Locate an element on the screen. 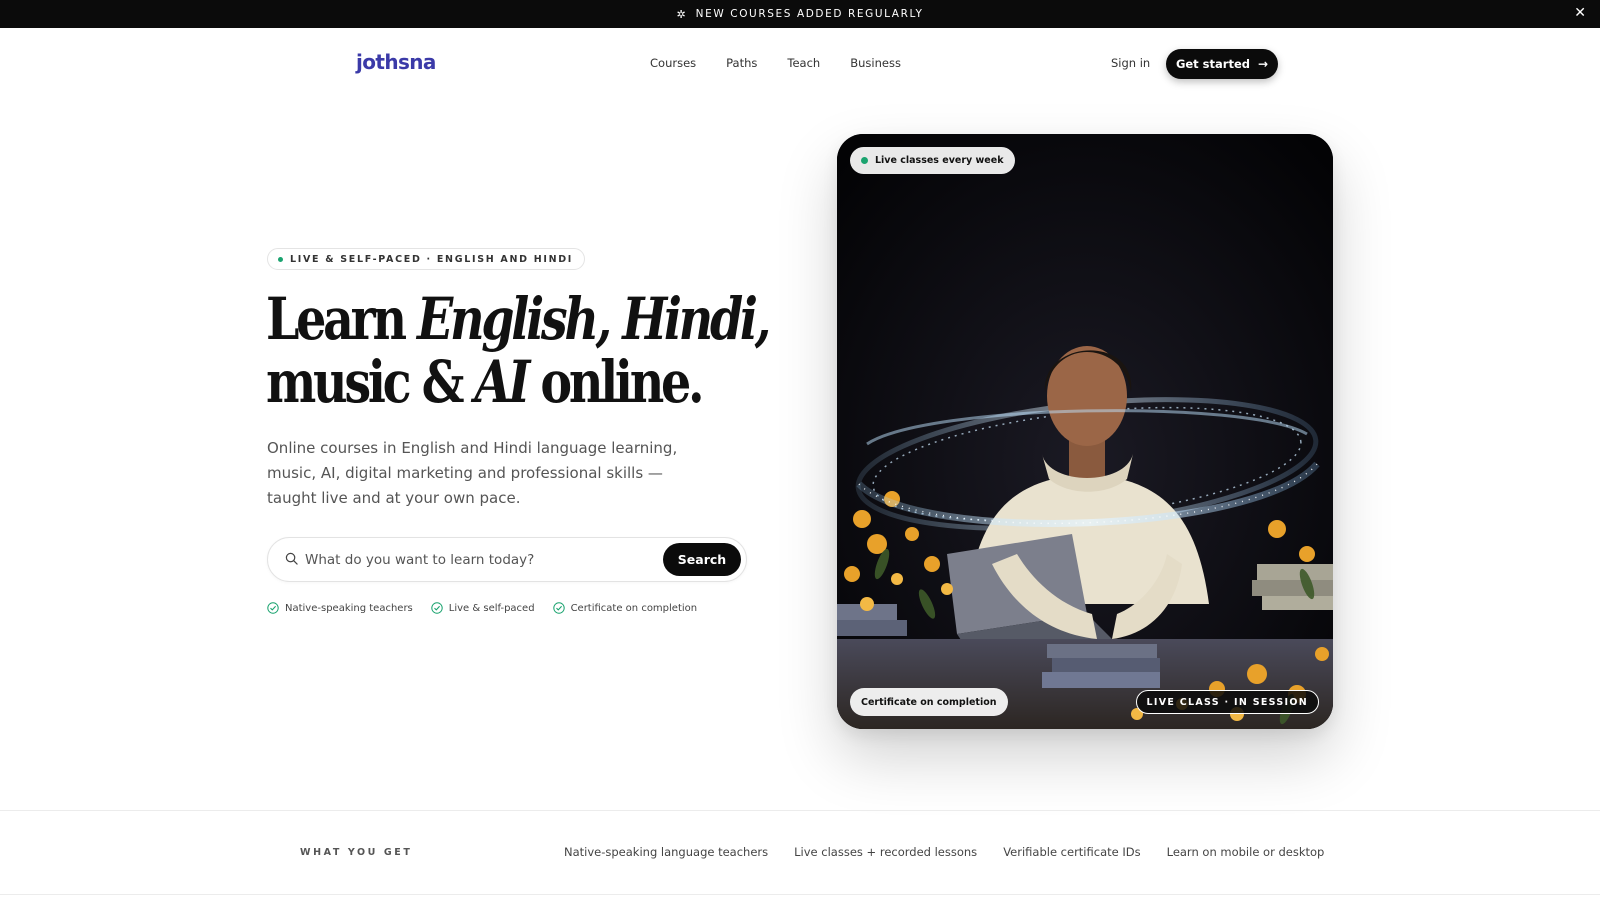 The image size is (1600, 900). nav-link-paths: Paths is located at coordinates (741, 63).